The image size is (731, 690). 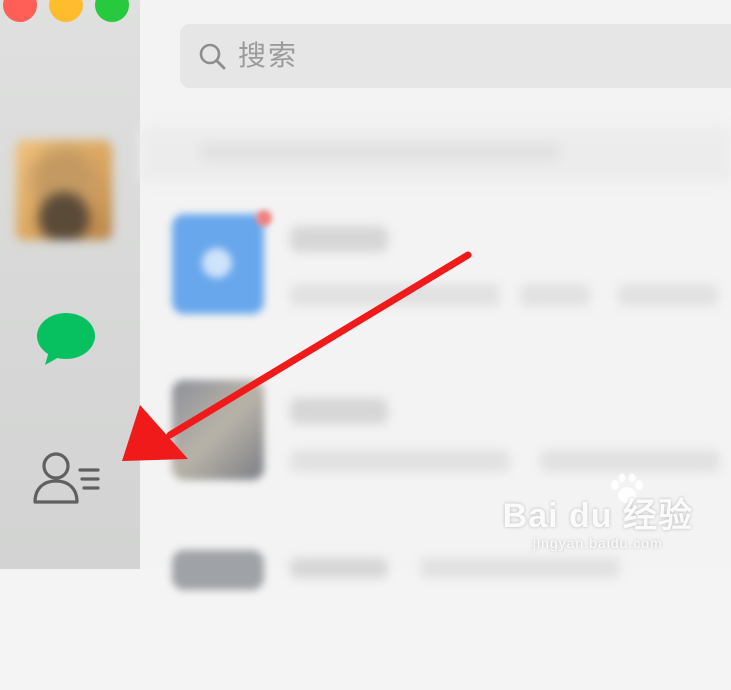 What do you see at coordinates (20, 11) in the screenshot?
I see `close-window-button` at bounding box center [20, 11].